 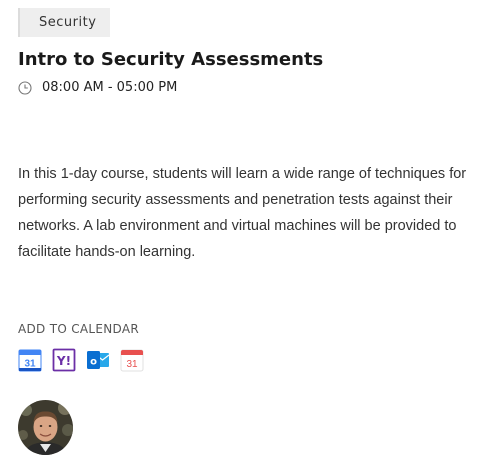 I want to click on yahoo-calendar-icon: Y!, so click(x=64, y=360).